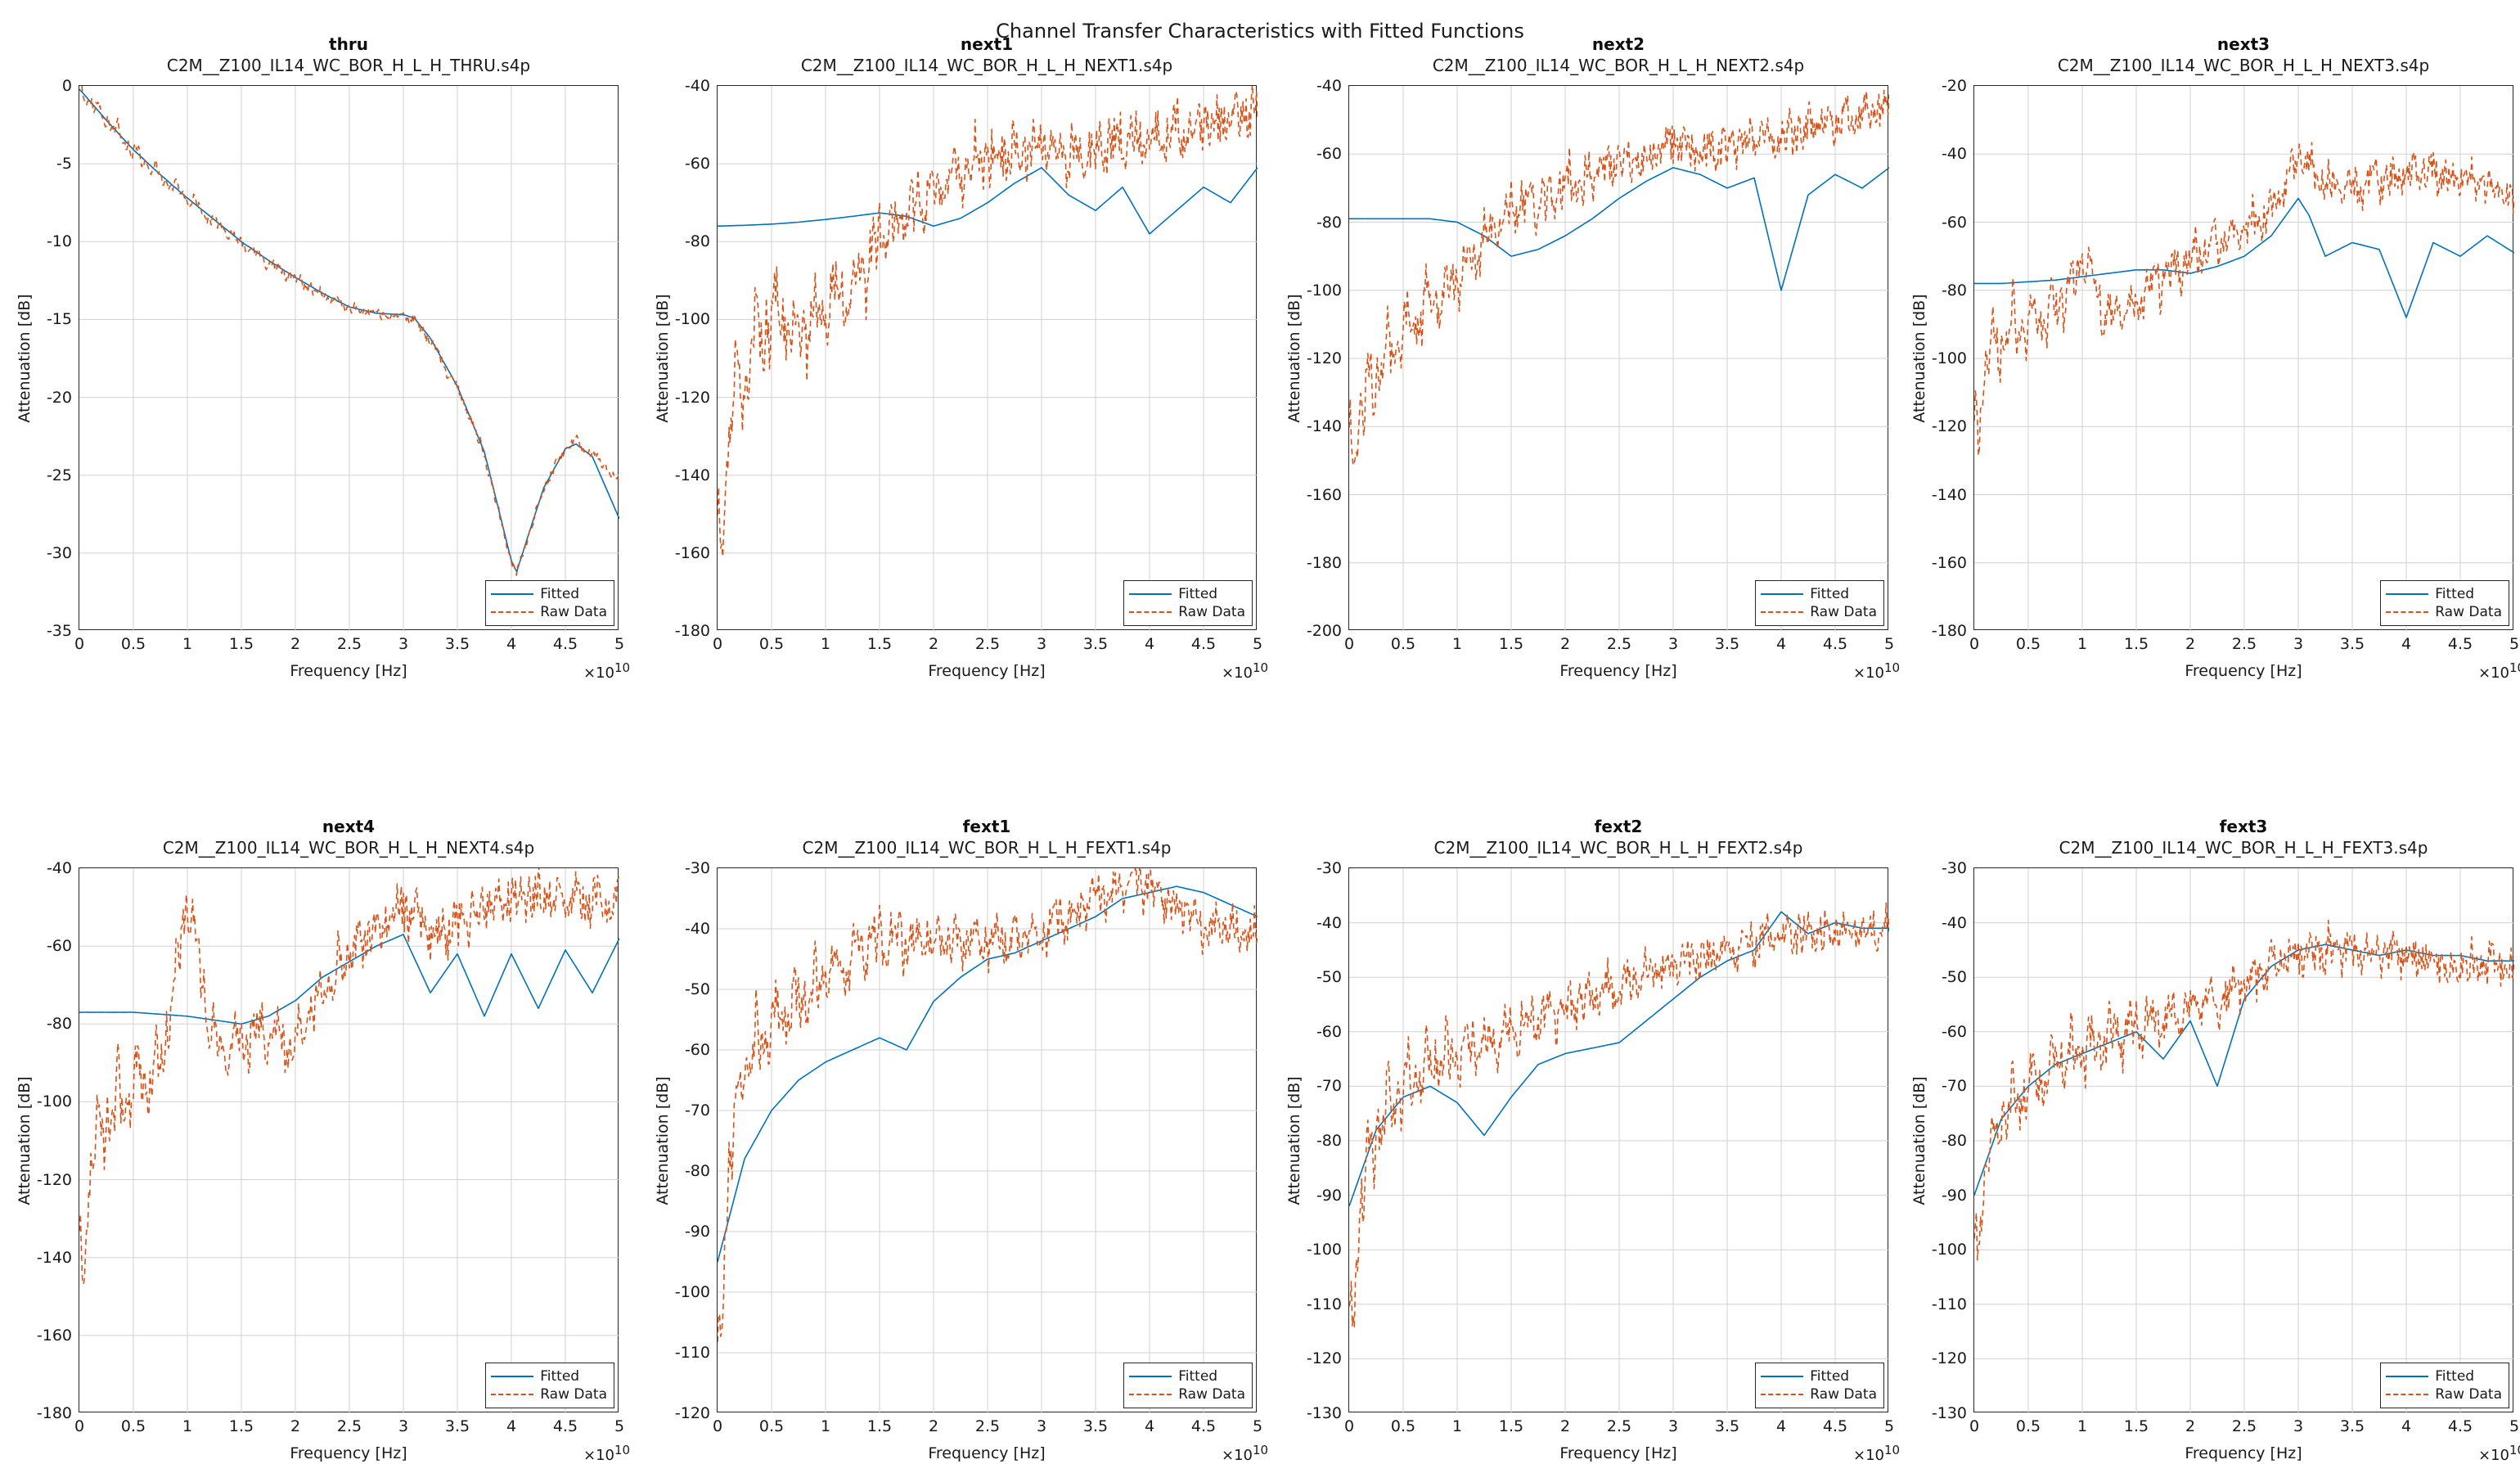  What do you see at coordinates (64, 164) in the screenshot?
I see `y-tick-label: -5` at bounding box center [64, 164].